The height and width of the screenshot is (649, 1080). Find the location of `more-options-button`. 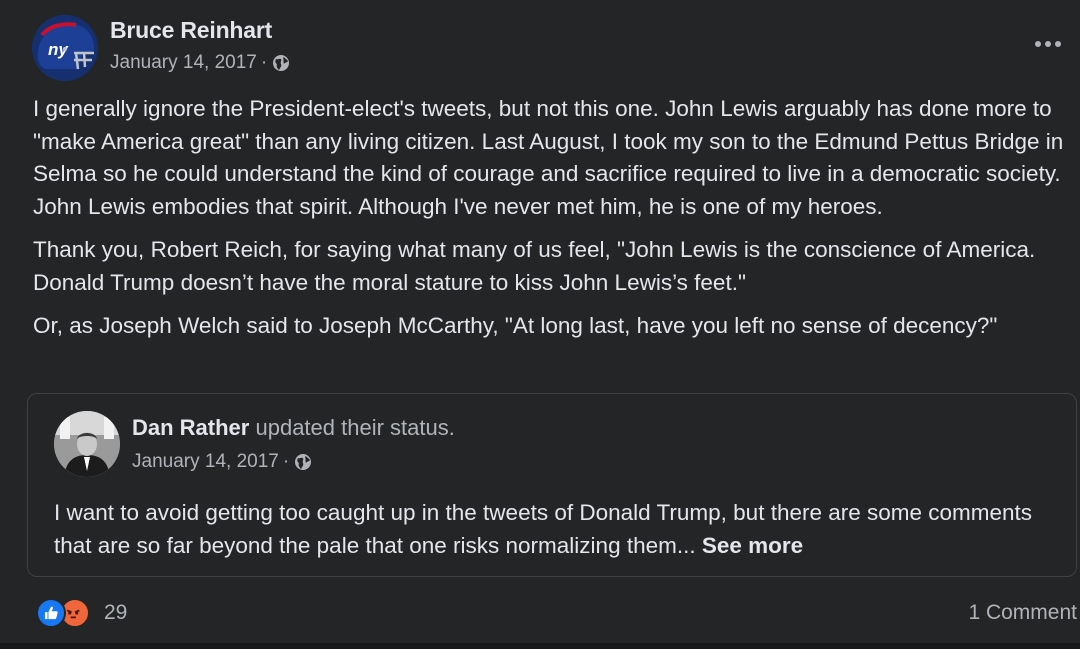

more-options-button is located at coordinates (1048, 44).